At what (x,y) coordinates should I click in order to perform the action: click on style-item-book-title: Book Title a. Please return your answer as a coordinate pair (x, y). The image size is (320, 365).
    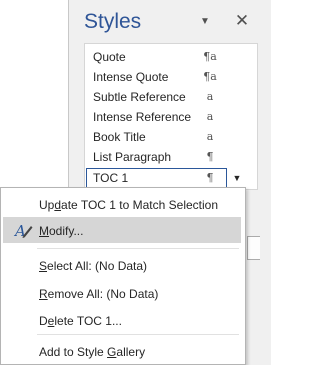
    Looking at the image, I should click on (171, 137).